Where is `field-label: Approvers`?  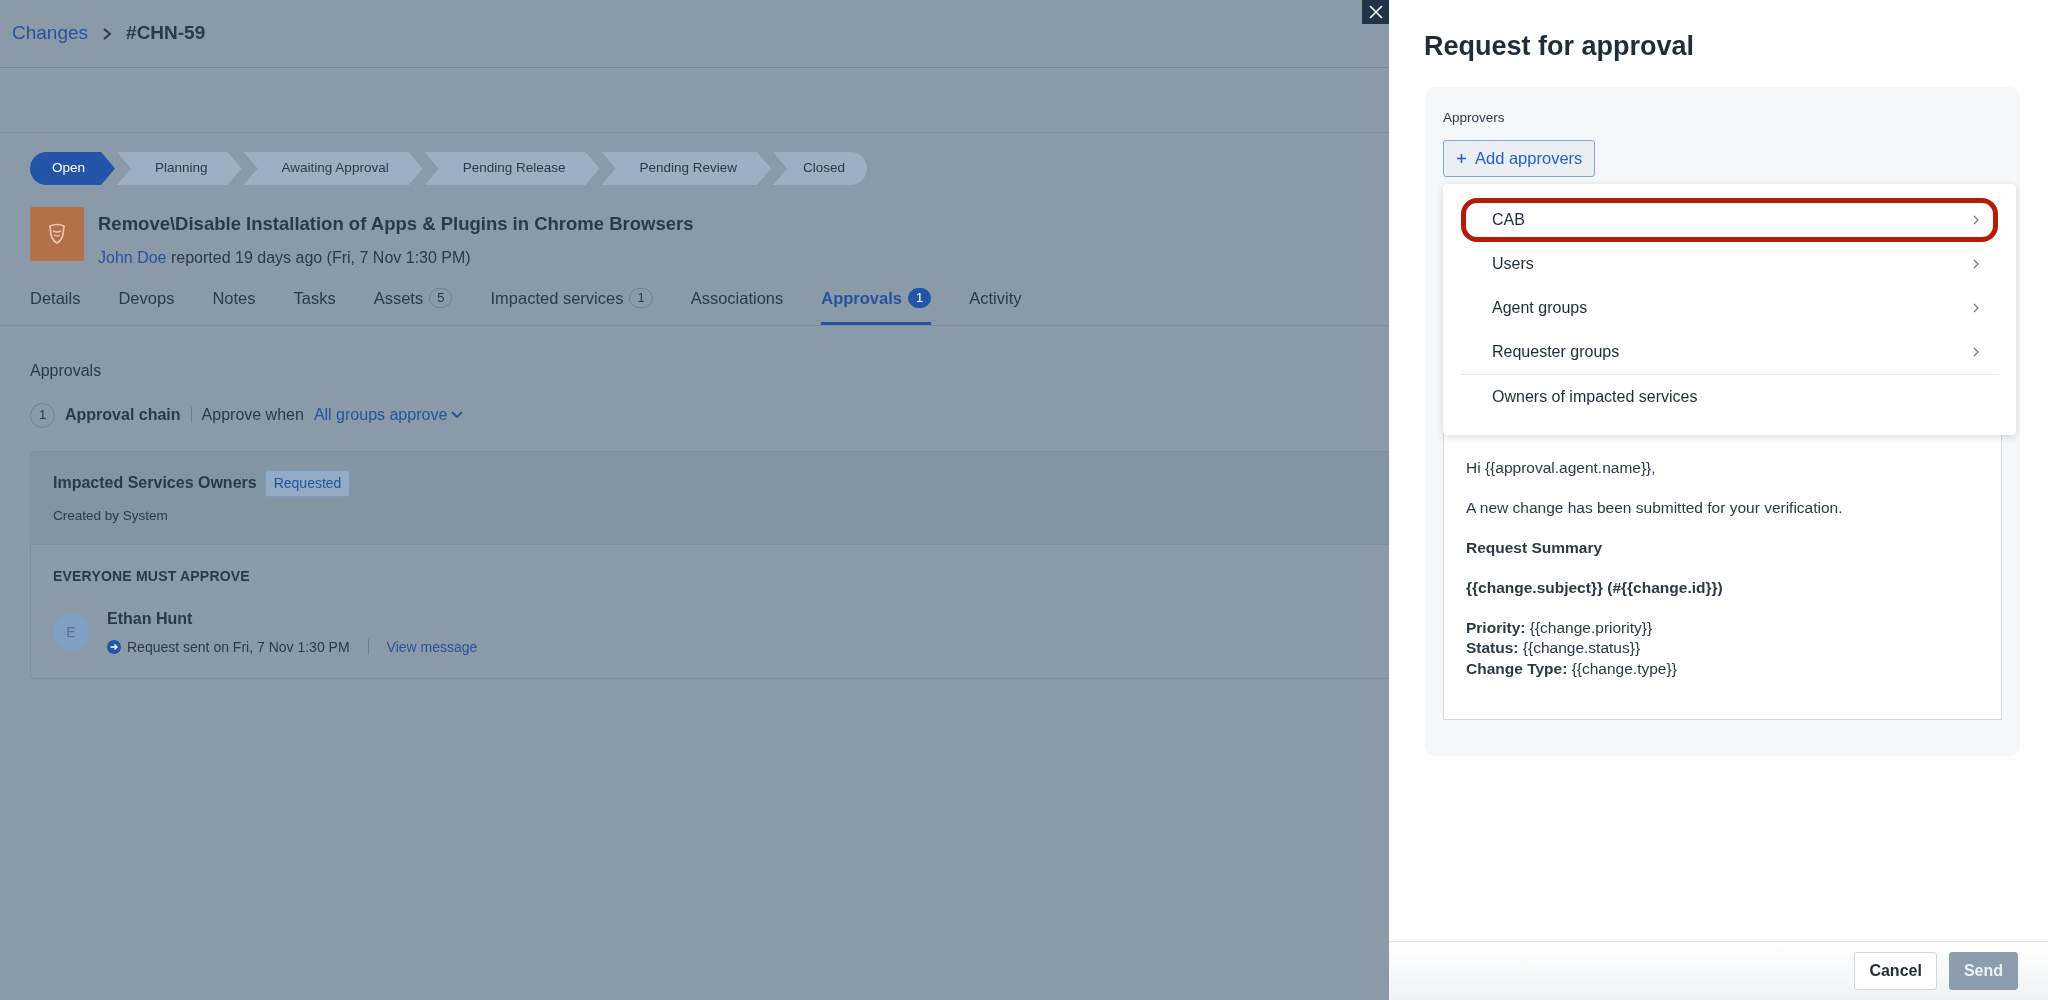 field-label: Approvers is located at coordinates (1474, 117).